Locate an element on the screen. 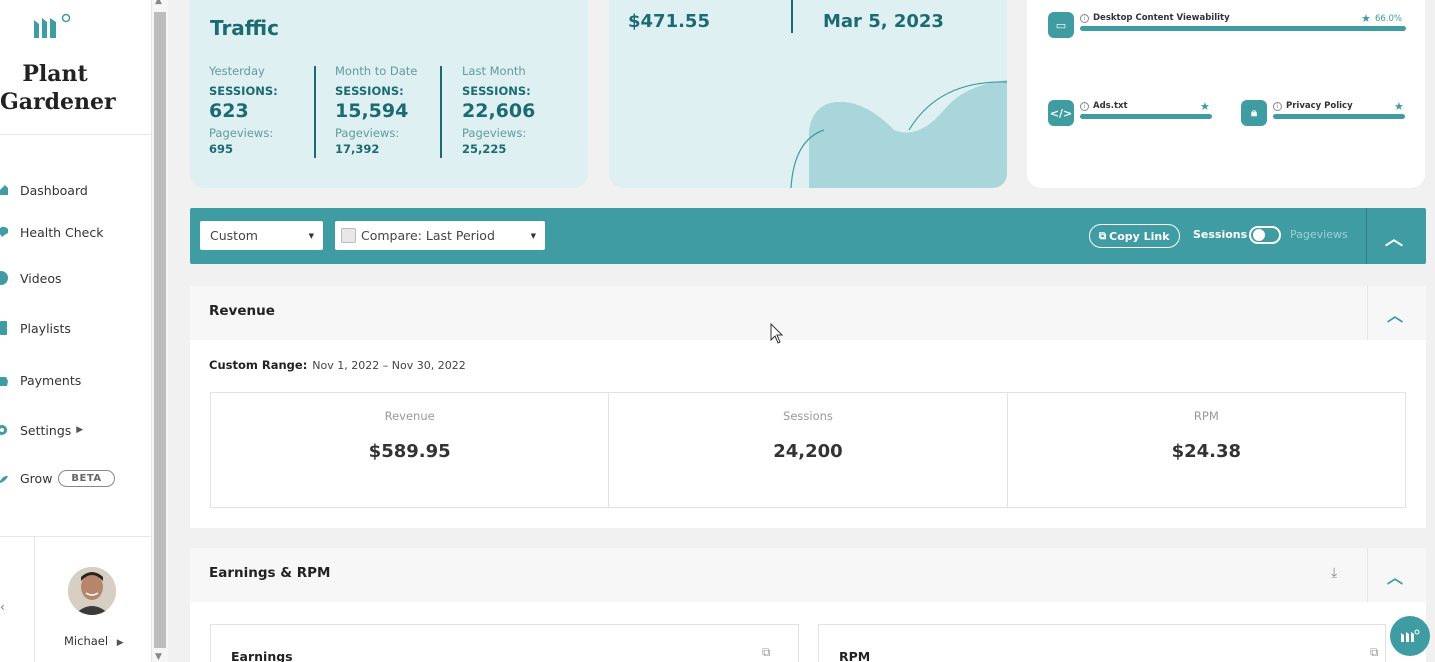 This screenshot has height=662, width=1435. health-item-desktop-viewability: ▭ i Desktop Content Viewability ★ 66.0% is located at coordinates (1227, 27).